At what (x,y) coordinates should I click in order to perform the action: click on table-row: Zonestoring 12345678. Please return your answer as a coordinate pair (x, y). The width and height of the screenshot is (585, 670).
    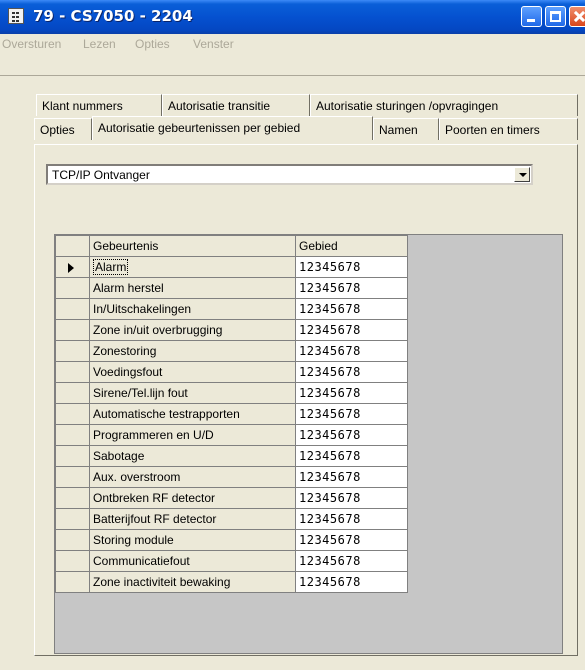
    Looking at the image, I should click on (231, 351).